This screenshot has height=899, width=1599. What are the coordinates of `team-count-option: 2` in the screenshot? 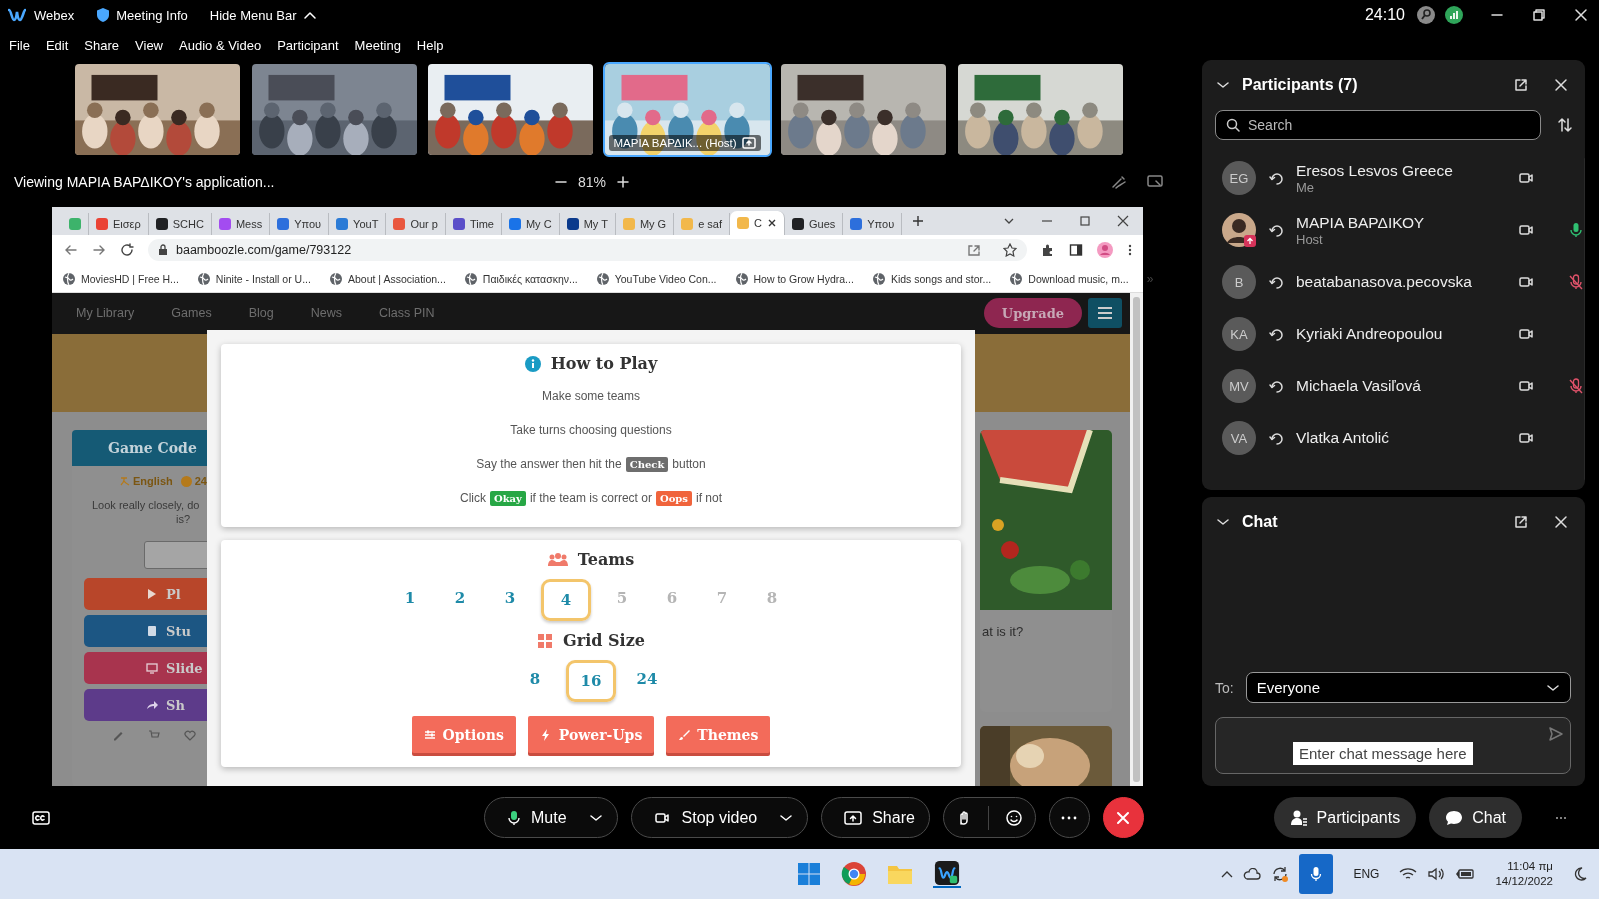 It's located at (460, 598).